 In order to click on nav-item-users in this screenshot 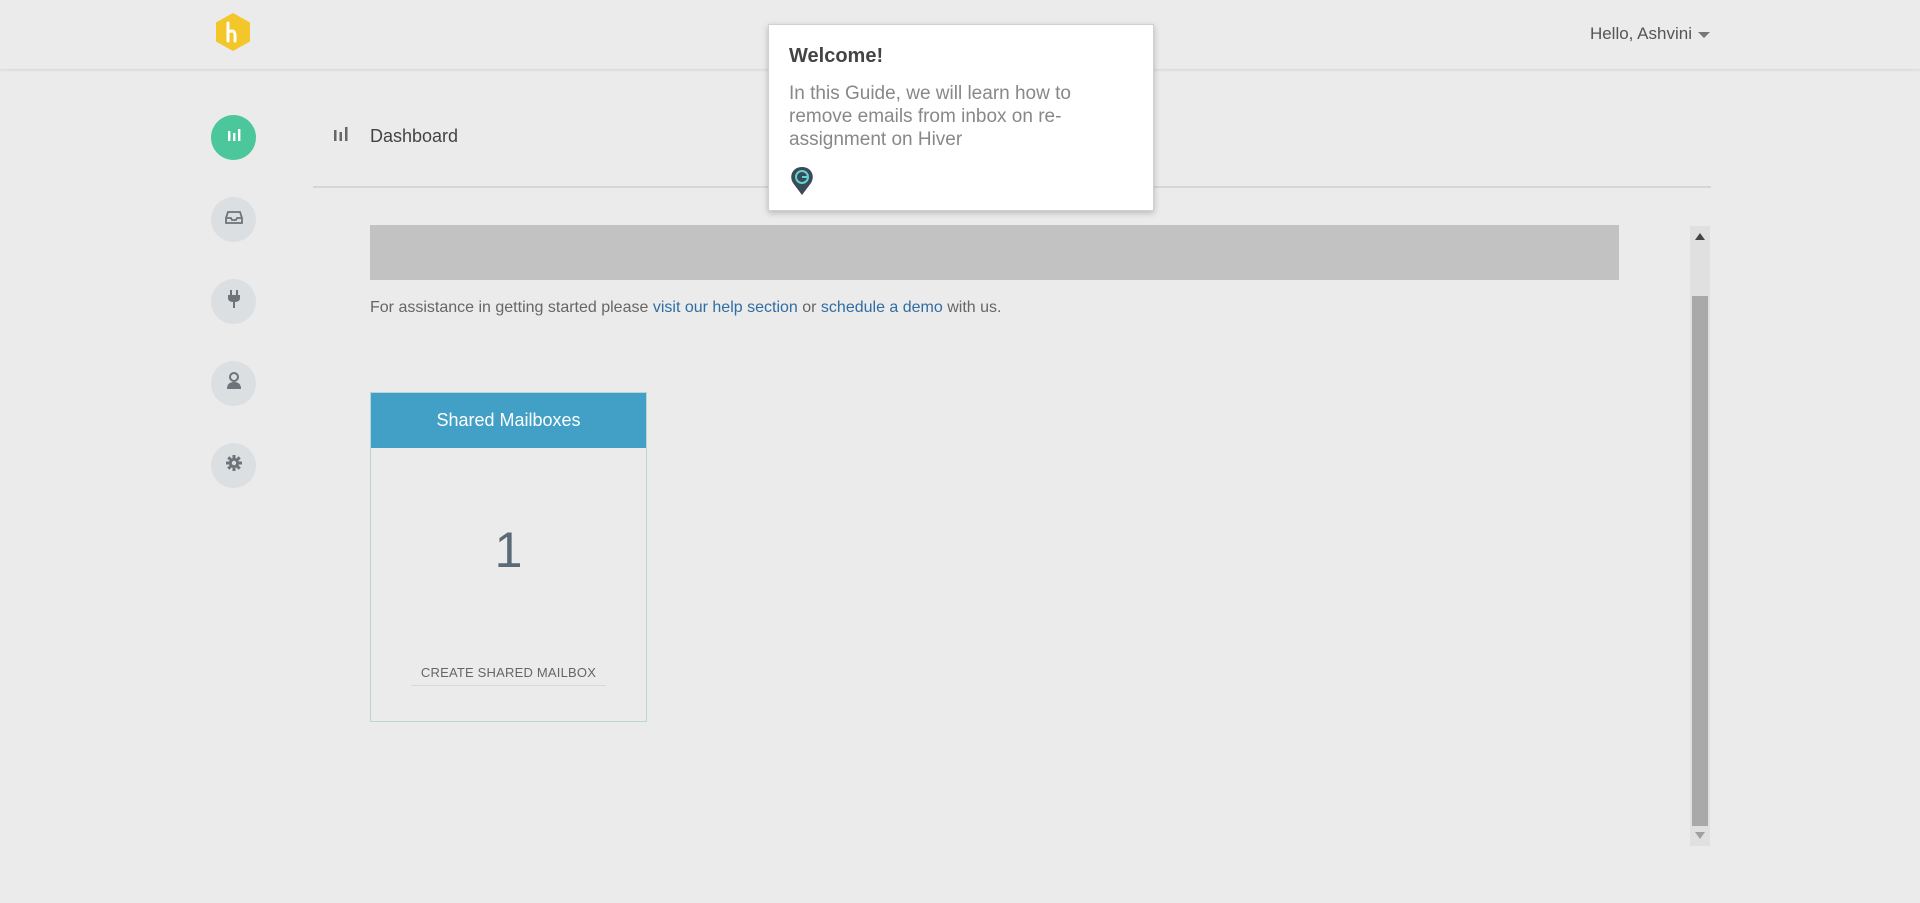, I will do `click(233, 383)`.